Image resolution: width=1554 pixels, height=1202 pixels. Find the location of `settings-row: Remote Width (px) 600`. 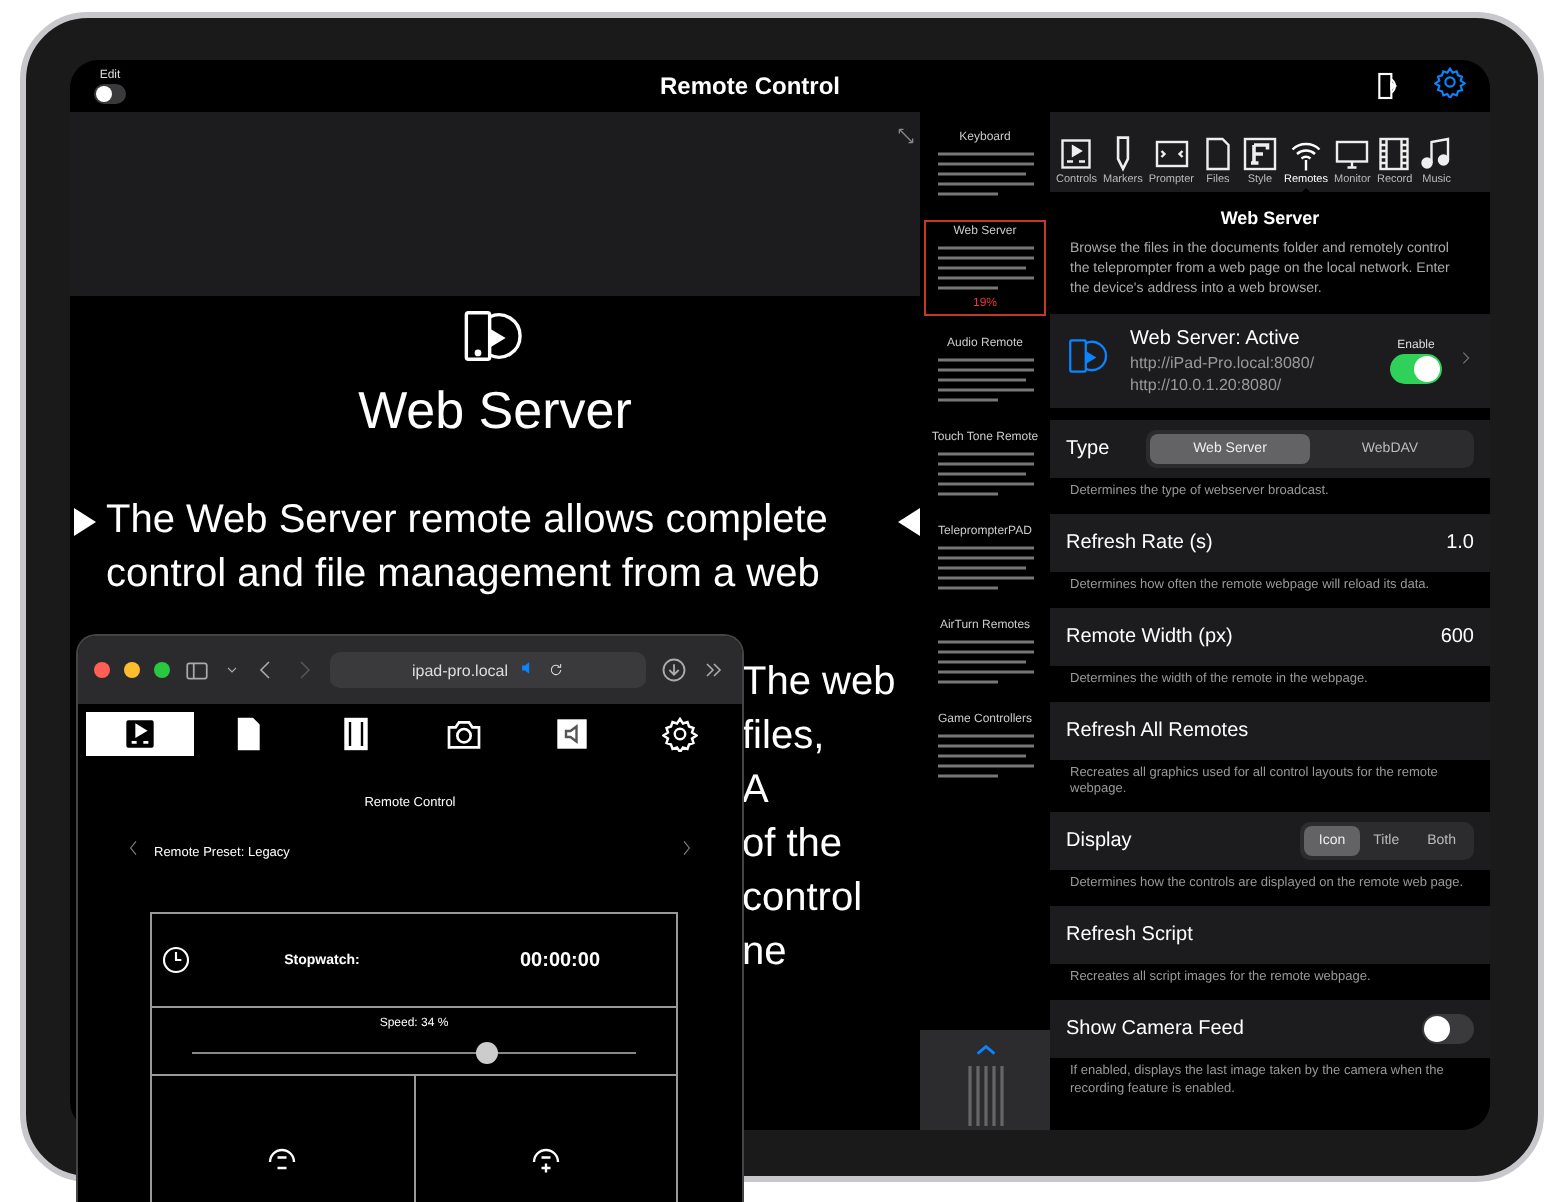

settings-row: Remote Width (px) 600 is located at coordinates (1270, 636).